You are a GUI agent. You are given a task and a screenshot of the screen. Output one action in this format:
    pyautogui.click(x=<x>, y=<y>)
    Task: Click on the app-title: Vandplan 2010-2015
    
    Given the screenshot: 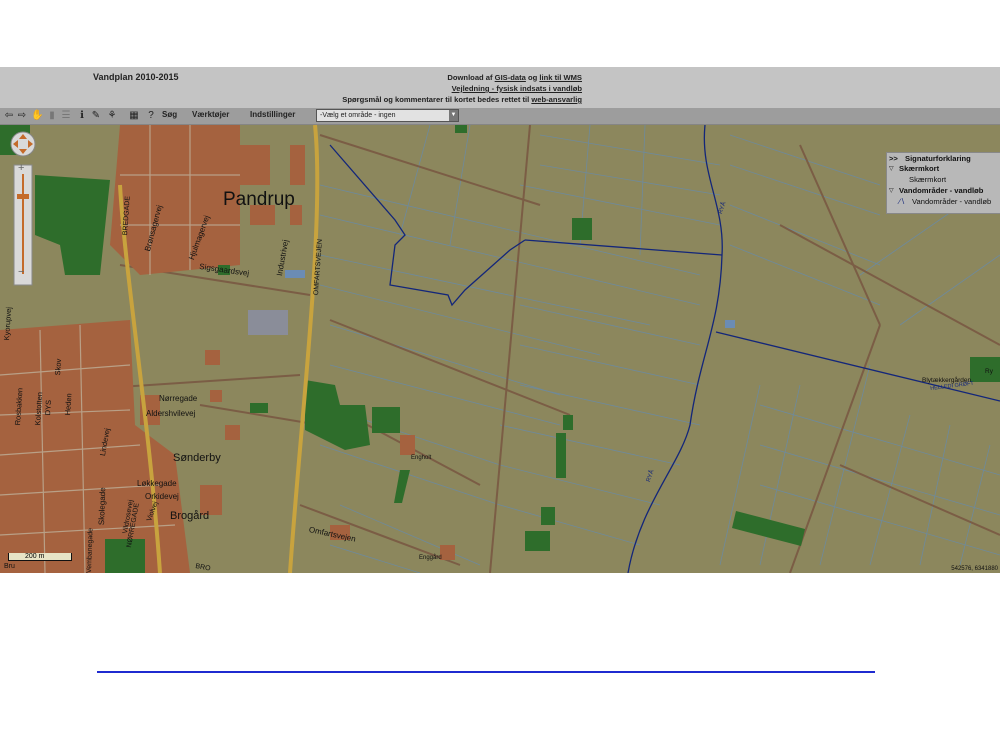 What is the action you would take?
    pyautogui.click(x=136, y=77)
    